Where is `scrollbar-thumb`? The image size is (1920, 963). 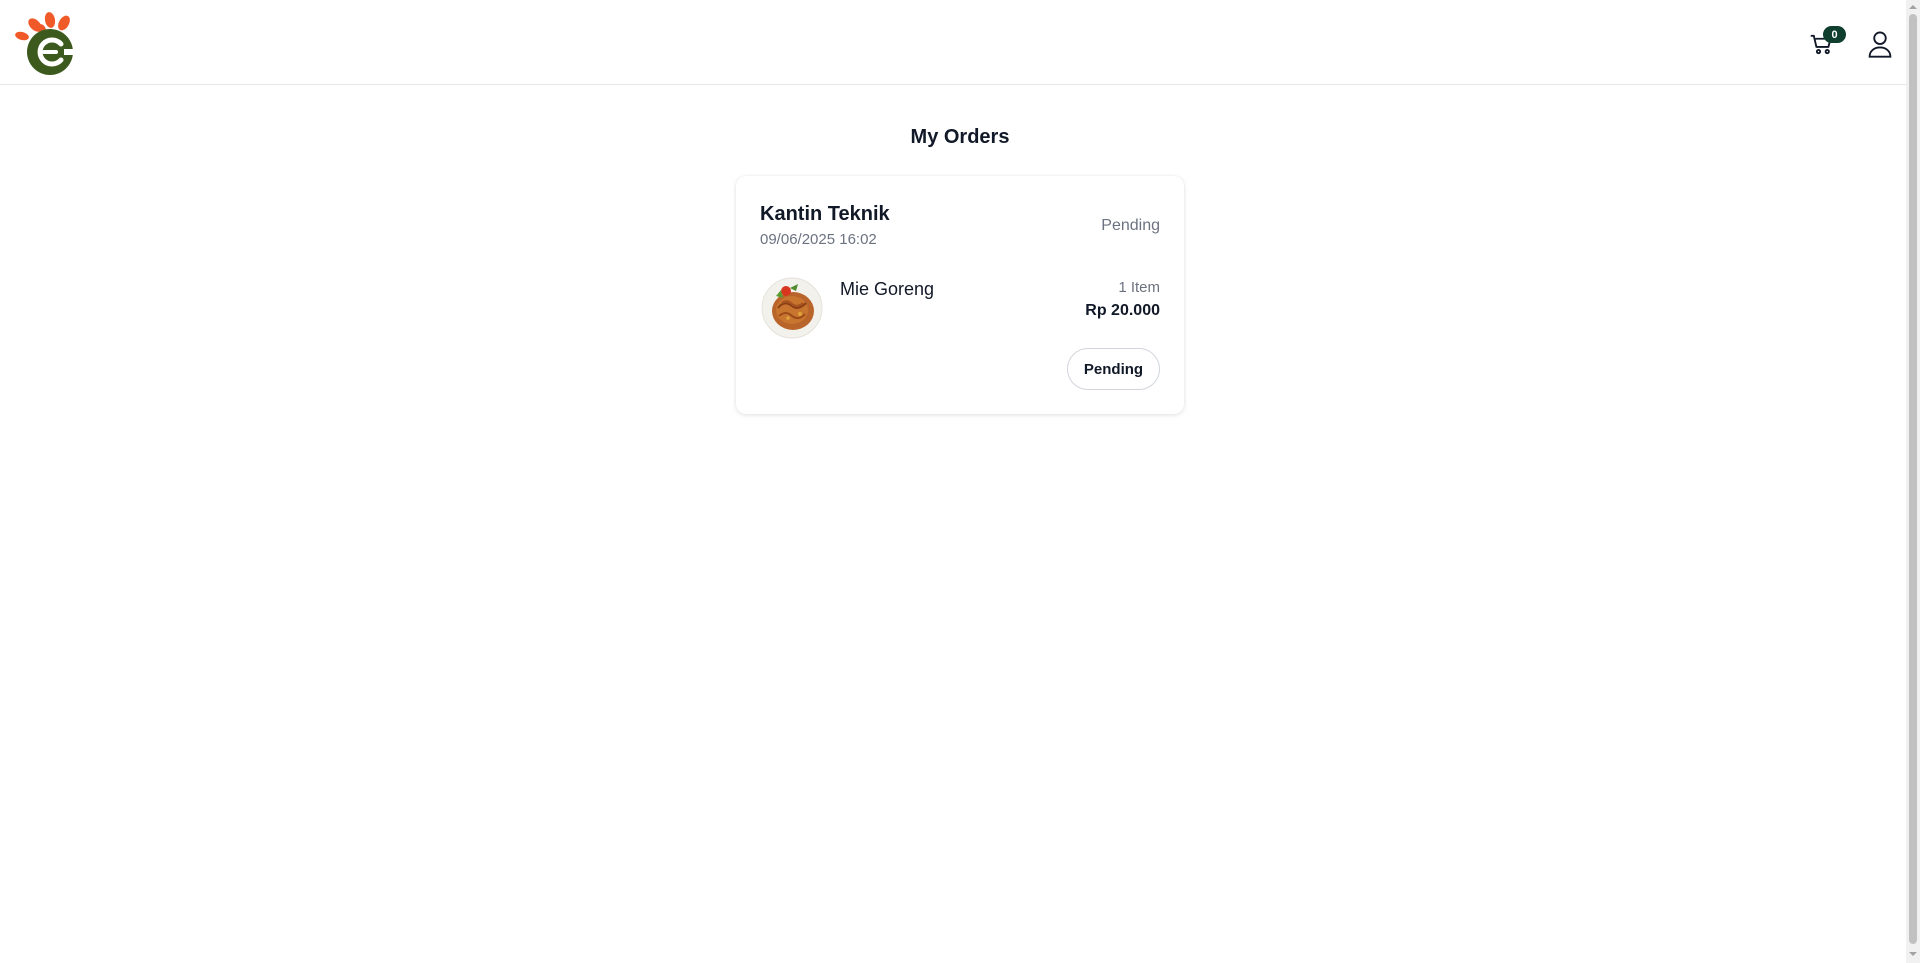 scrollbar-thumb is located at coordinates (1913, 479).